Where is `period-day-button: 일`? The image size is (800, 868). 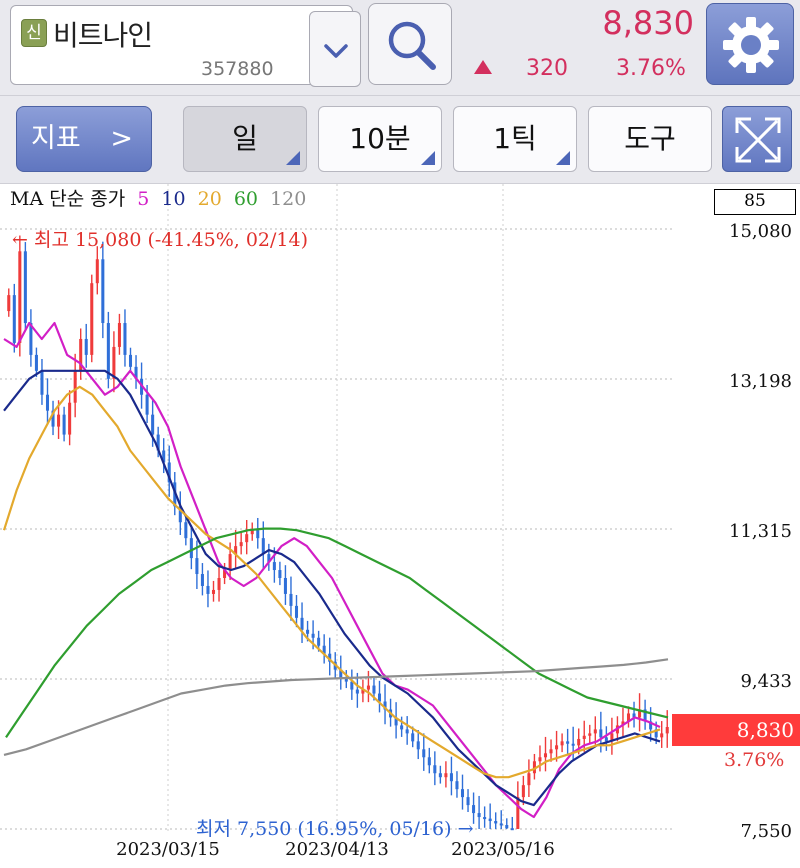
period-day-button: 일 is located at coordinates (245, 139).